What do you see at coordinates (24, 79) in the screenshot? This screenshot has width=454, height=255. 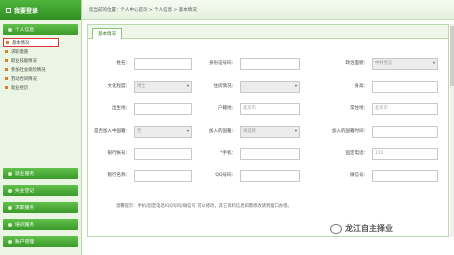 I see `submenu-item-label: 劳动合同情况` at bounding box center [24, 79].